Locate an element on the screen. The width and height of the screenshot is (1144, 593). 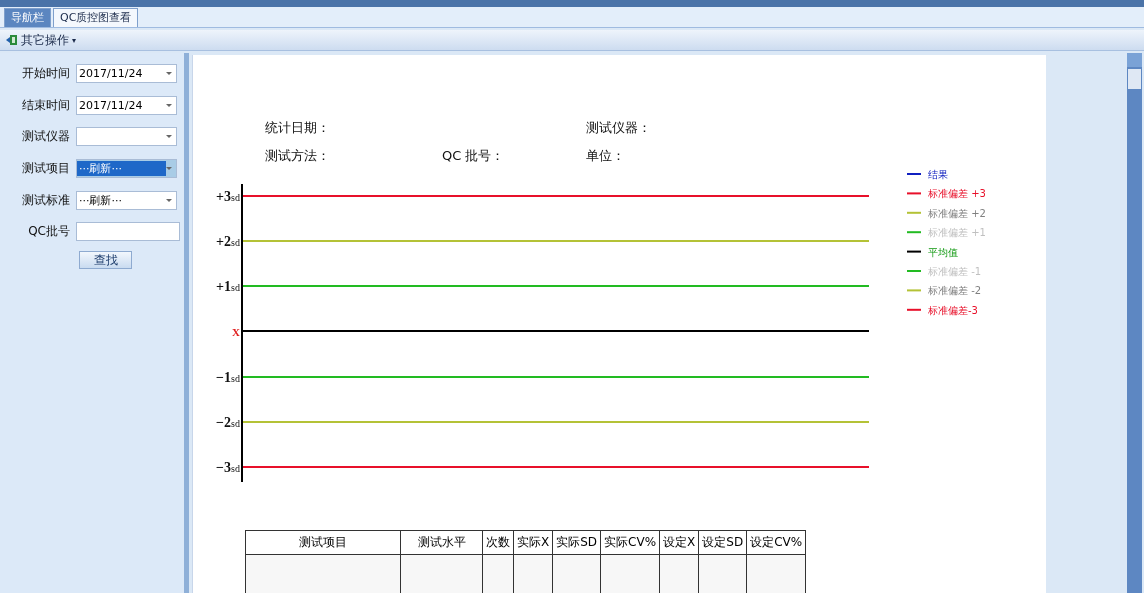
info-label: 测试仪器： is located at coordinates (619, 128).